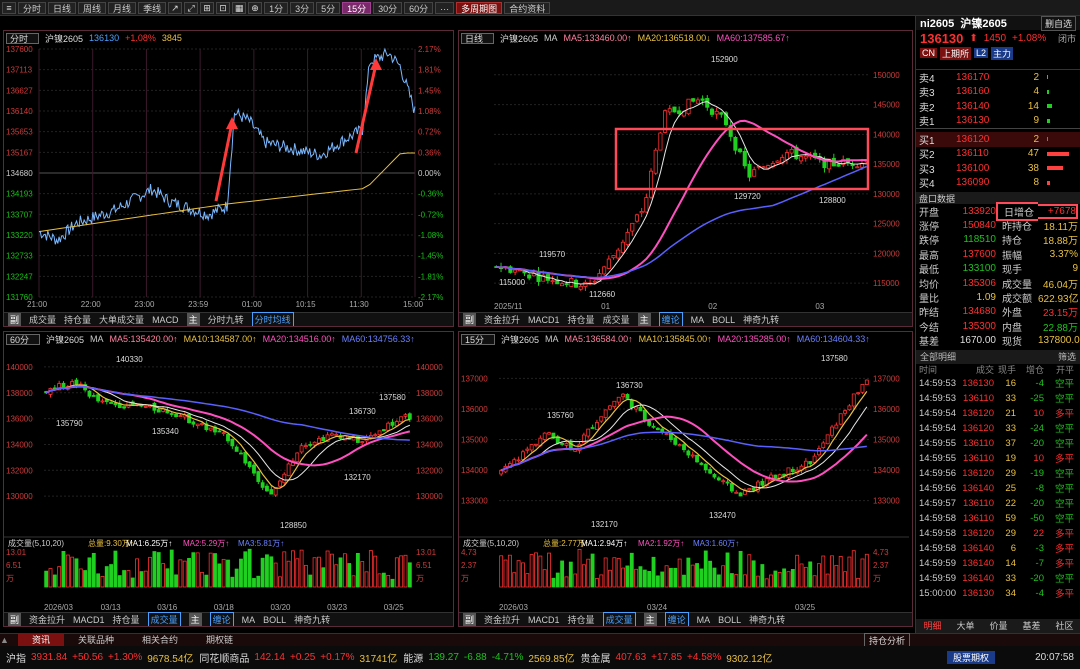  I want to click on tool-icon: ⊡, so click(223, 7).